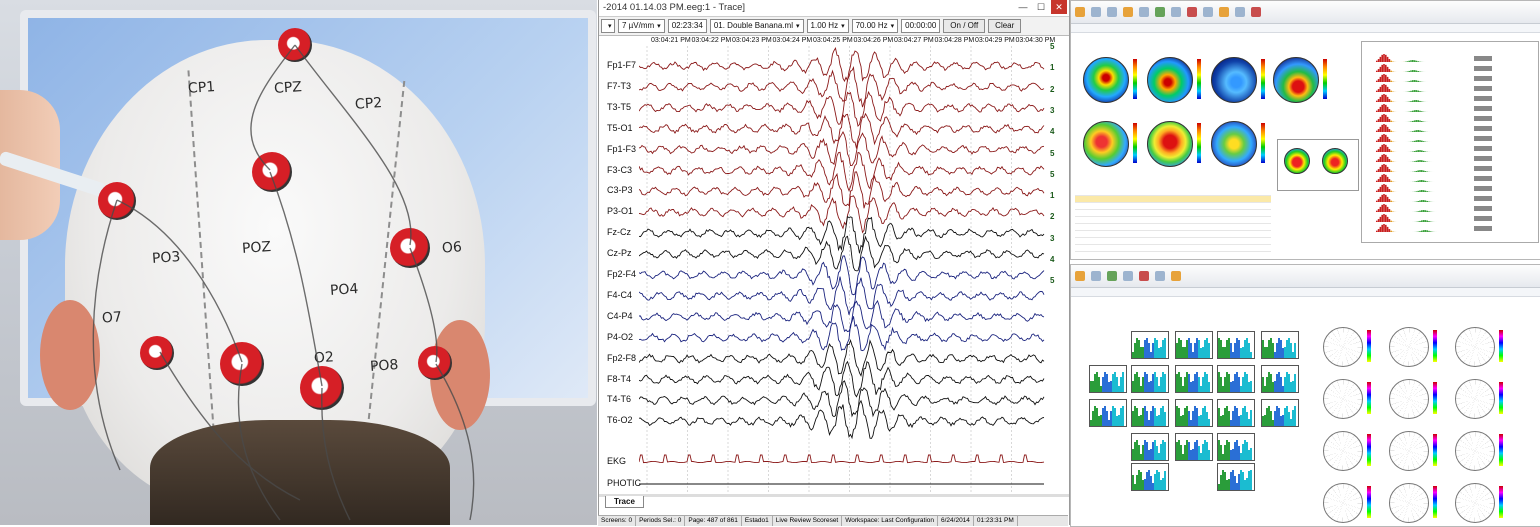 This screenshot has height=527, width=1540. I want to click on channel-label: Fz-Cz, so click(619, 232).